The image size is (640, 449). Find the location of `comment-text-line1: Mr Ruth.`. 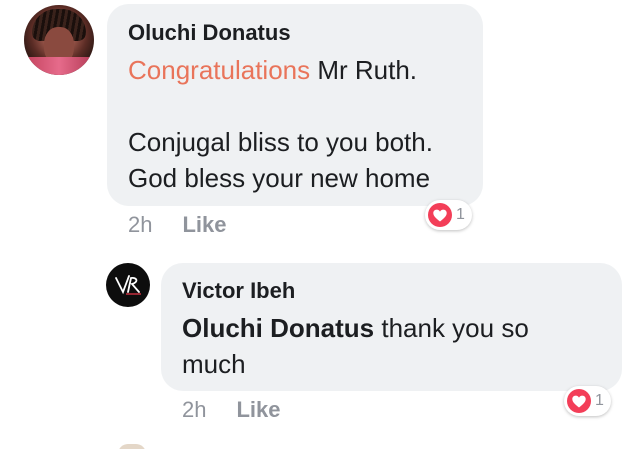

comment-text-line1: Mr Ruth. is located at coordinates (364, 70).